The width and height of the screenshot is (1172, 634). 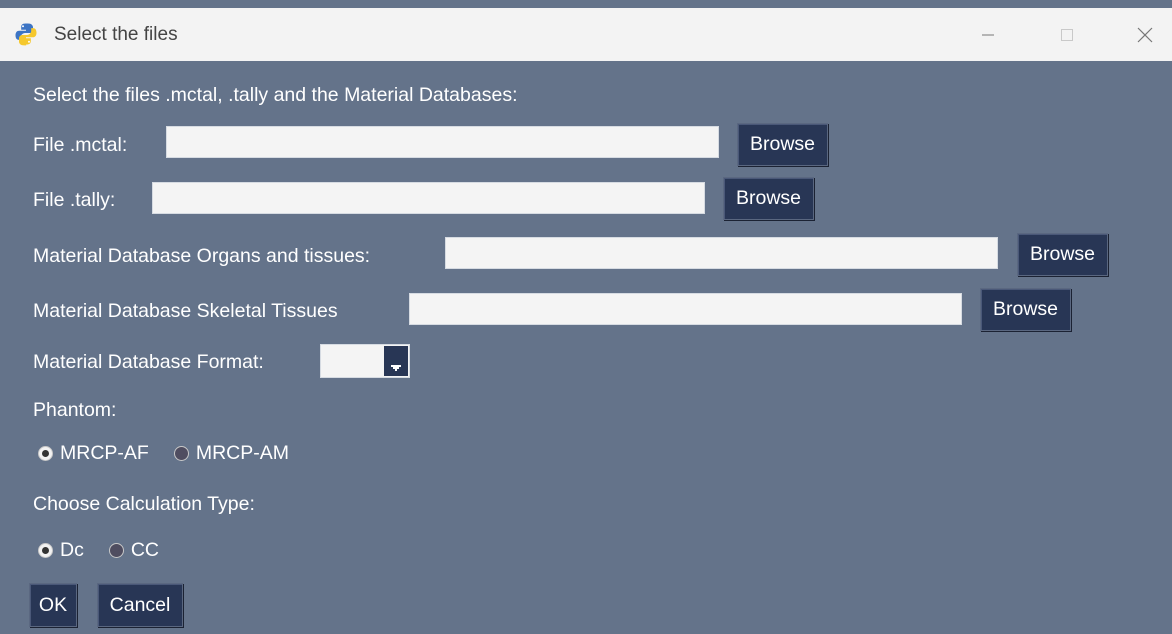 What do you see at coordinates (75, 410) in the screenshot?
I see `phantom-label: Phantom:` at bounding box center [75, 410].